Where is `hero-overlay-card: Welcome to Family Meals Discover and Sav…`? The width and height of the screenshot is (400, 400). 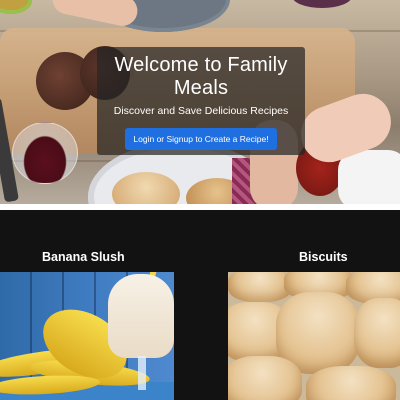
hero-overlay-card: Welcome to Family Meals Discover and Sav… is located at coordinates (201, 101).